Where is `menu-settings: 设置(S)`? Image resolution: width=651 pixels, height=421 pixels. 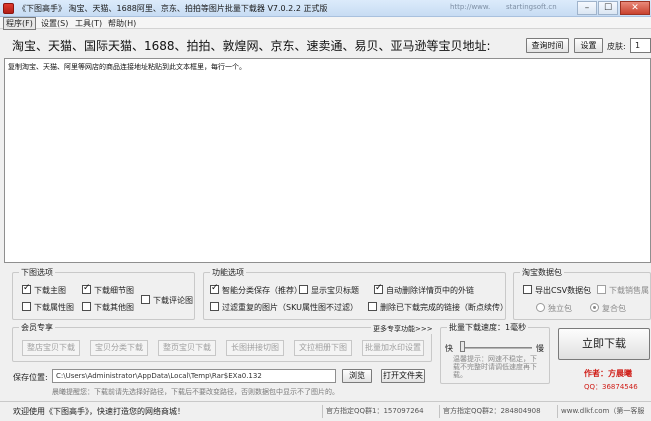
menu-settings: 设置(S) is located at coordinates (54, 23).